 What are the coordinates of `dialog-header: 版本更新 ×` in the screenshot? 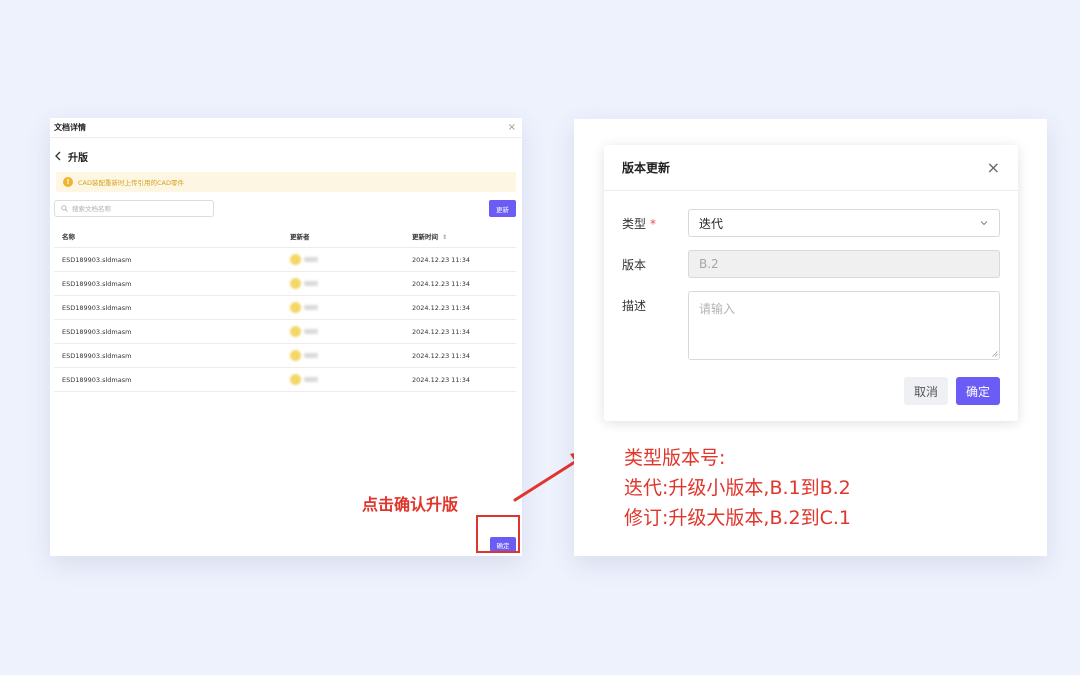 It's located at (811, 168).